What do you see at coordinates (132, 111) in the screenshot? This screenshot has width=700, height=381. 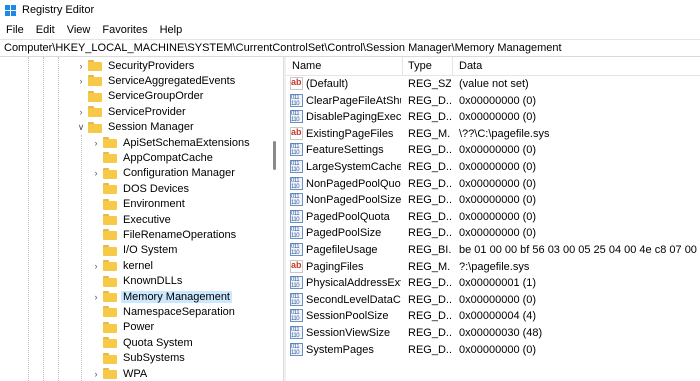 I see `tree-node: › ServiceProvider` at bounding box center [132, 111].